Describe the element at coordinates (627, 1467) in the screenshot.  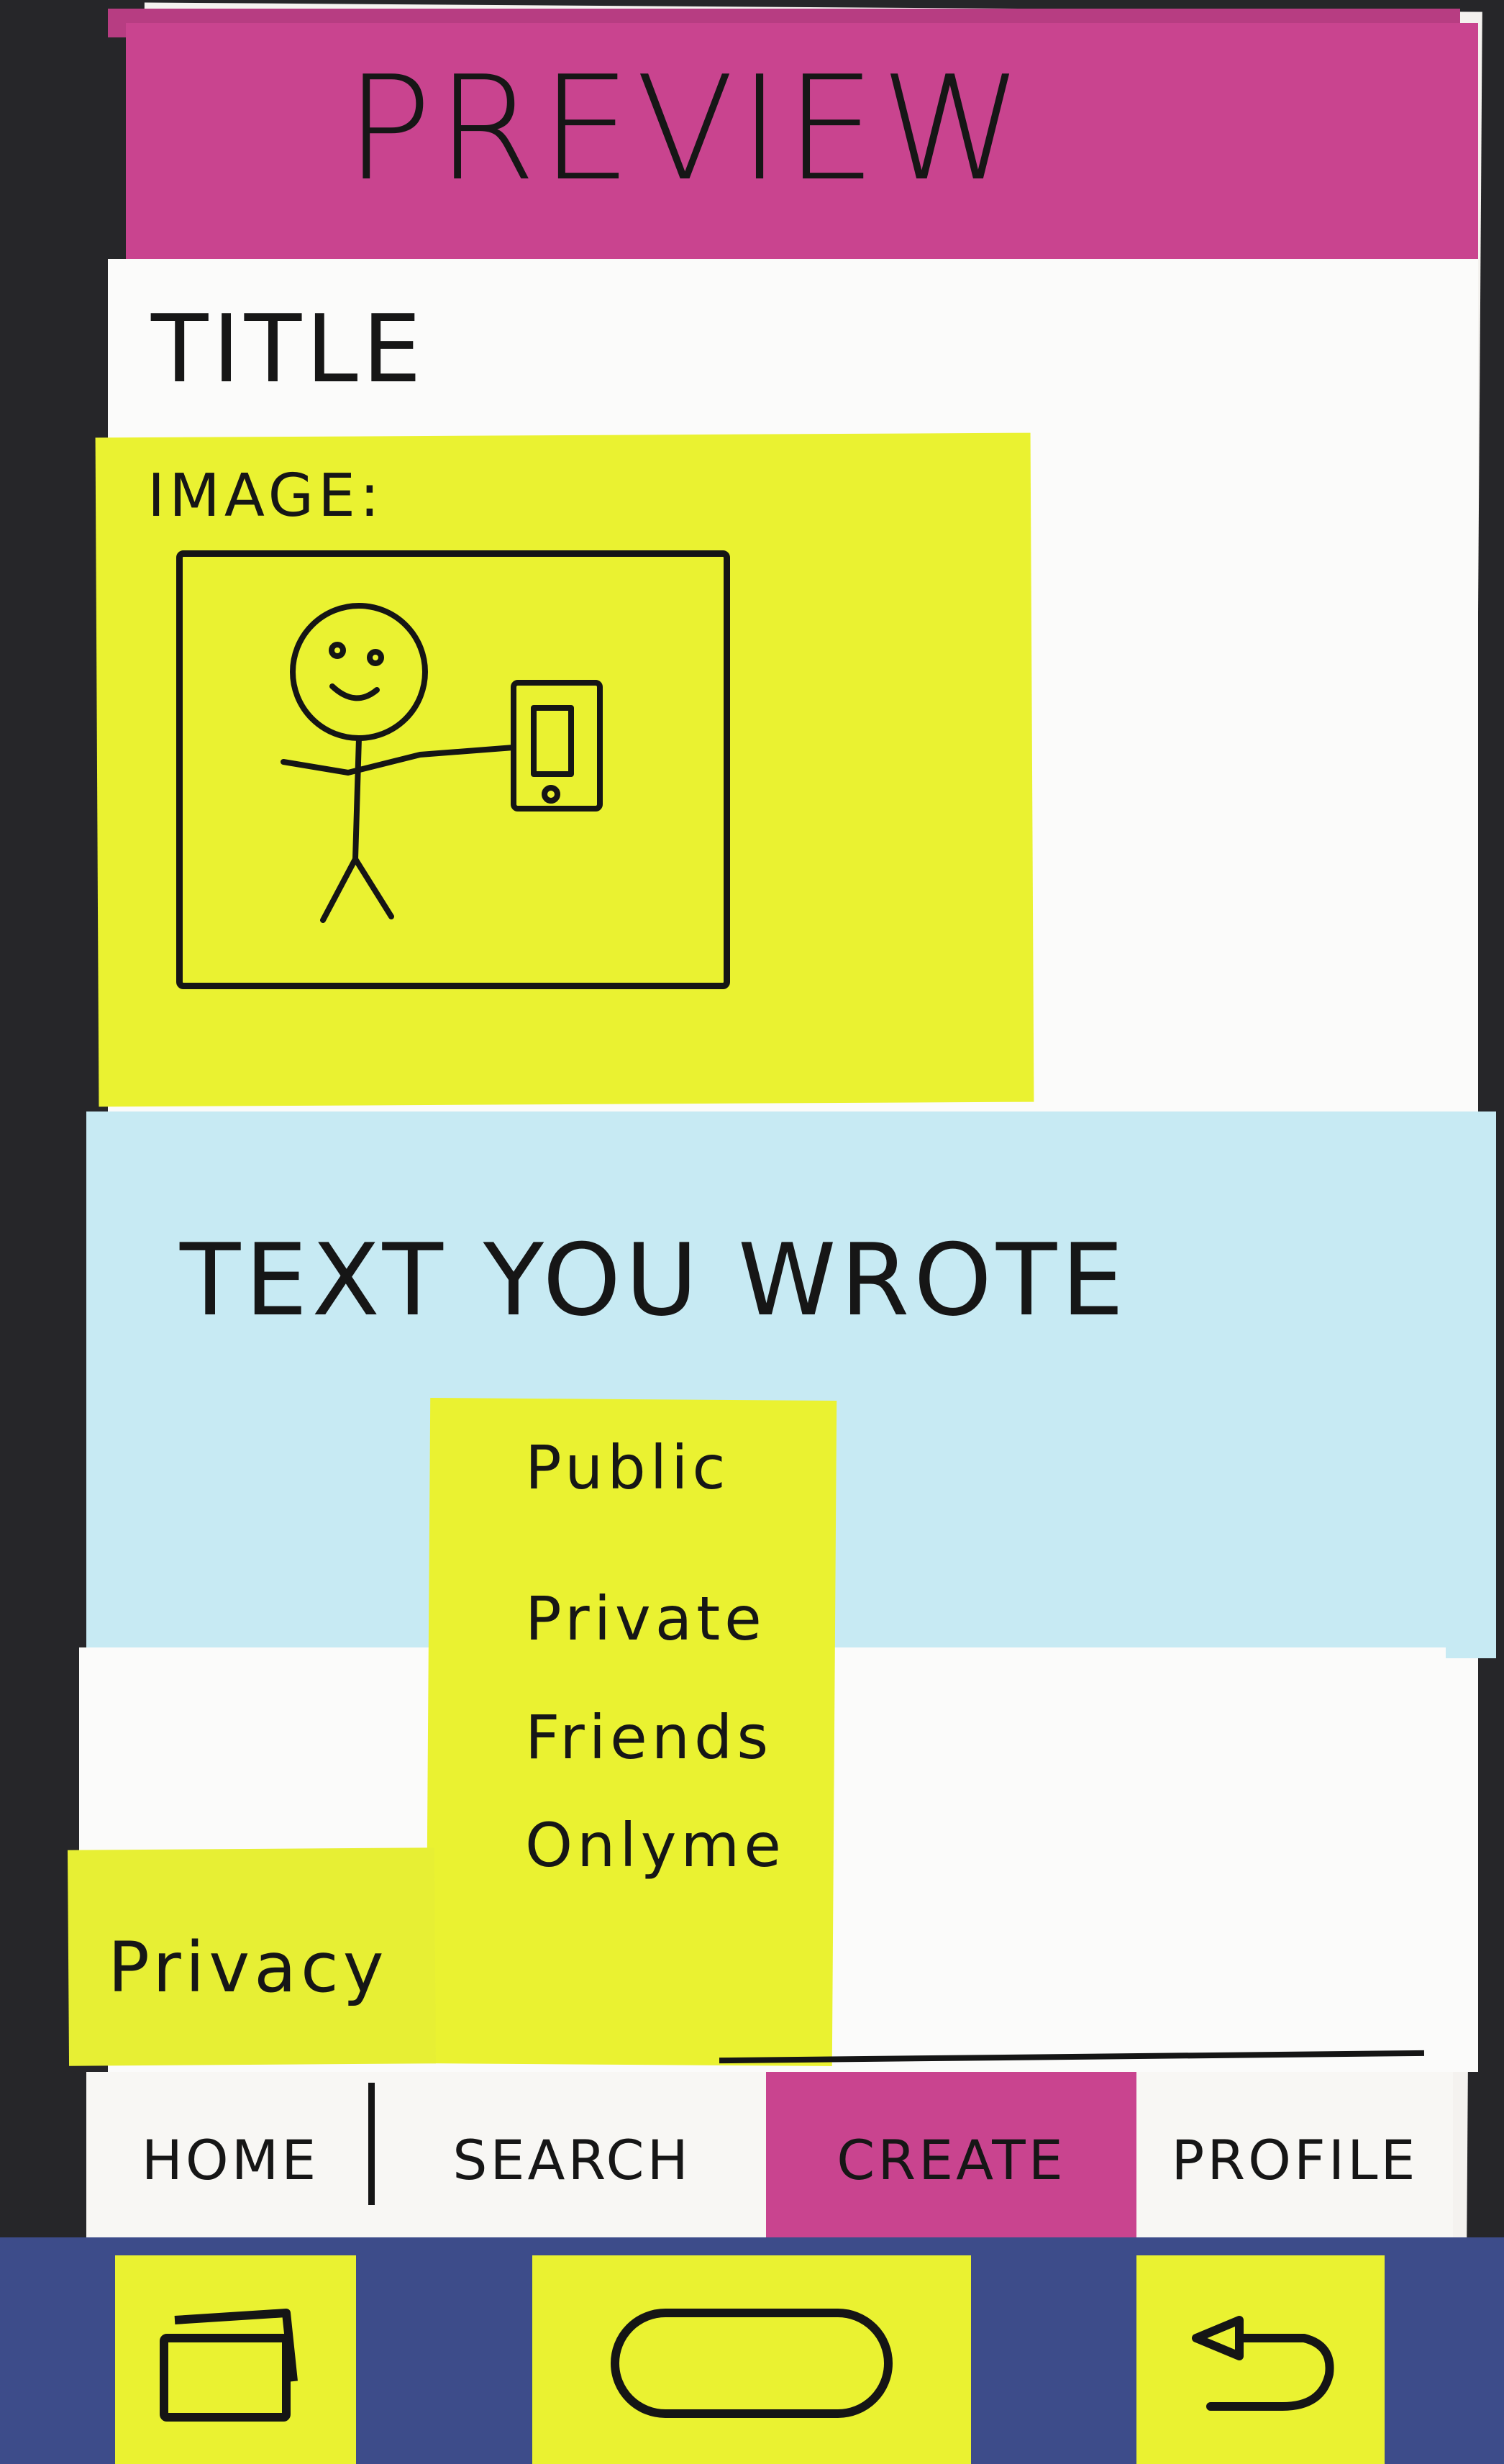
I see `privacy-option-public: Public` at that location.